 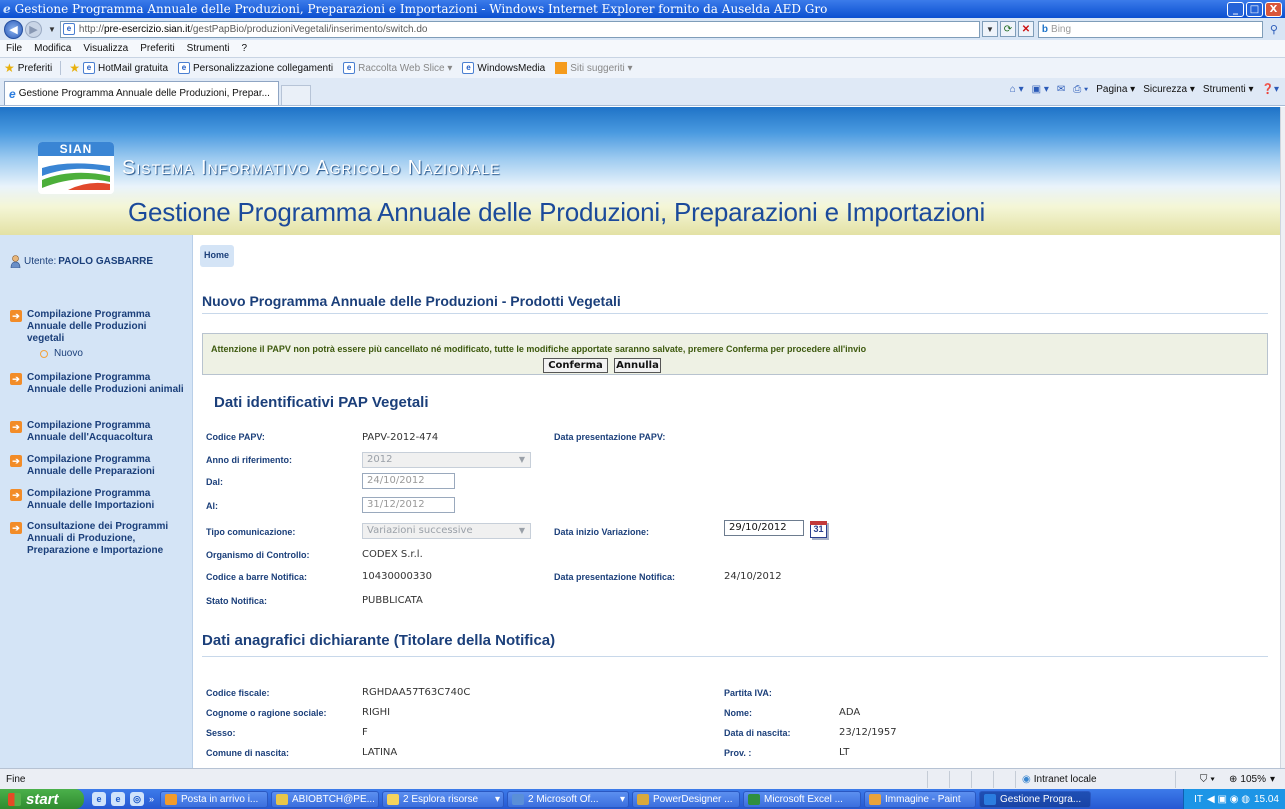 What do you see at coordinates (738, 753) in the screenshot?
I see `provincia-label: Prov. :` at bounding box center [738, 753].